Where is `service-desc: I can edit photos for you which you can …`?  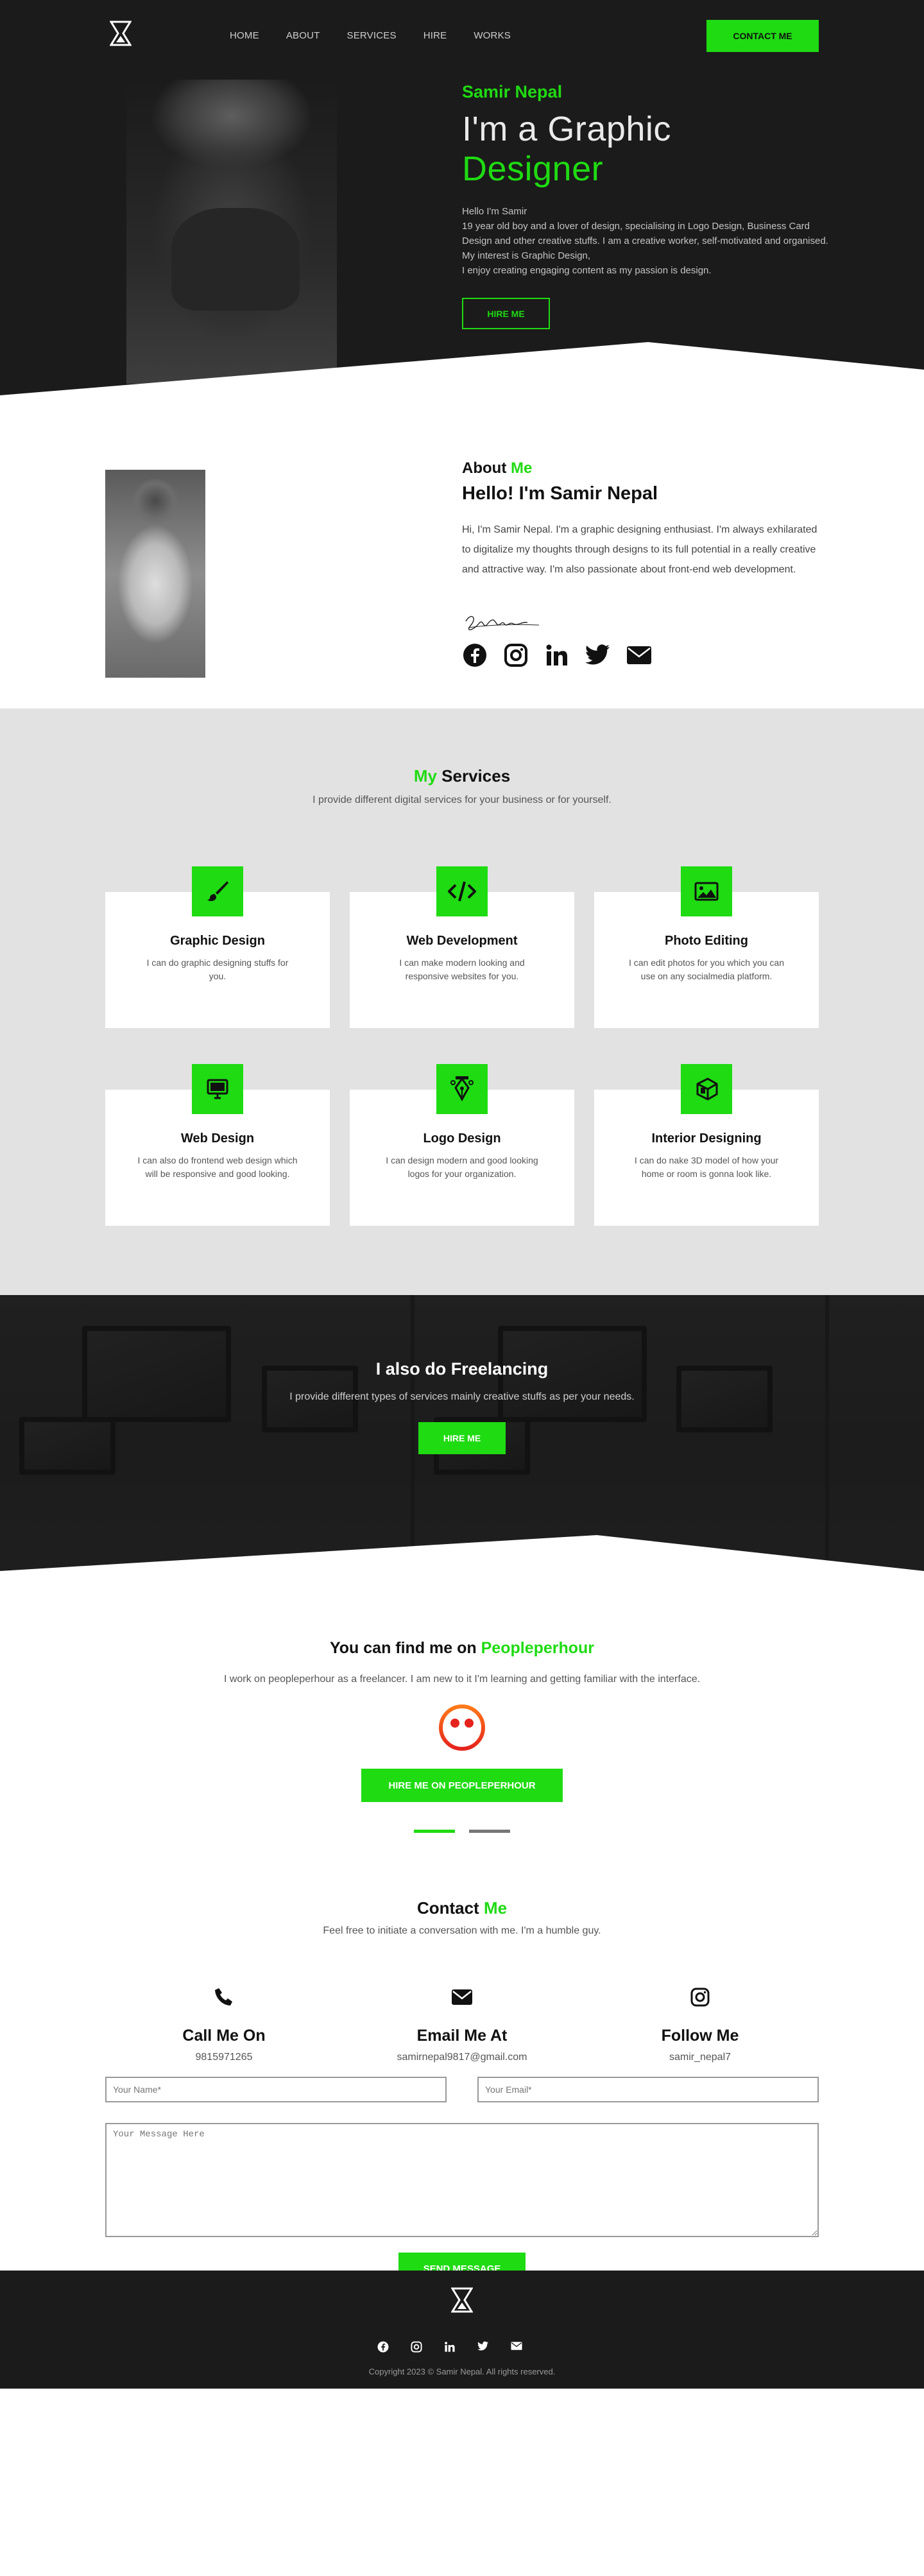 service-desc: I can edit photos for you which you can … is located at coordinates (707, 969).